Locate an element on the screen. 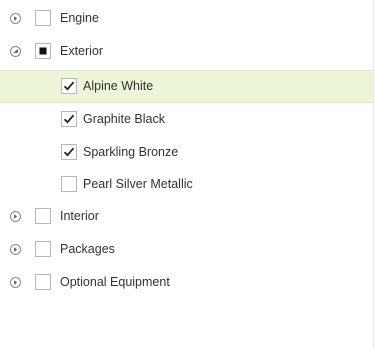 The height and width of the screenshot is (349, 375). tree-node-engine: Engine is located at coordinates (186, 18).